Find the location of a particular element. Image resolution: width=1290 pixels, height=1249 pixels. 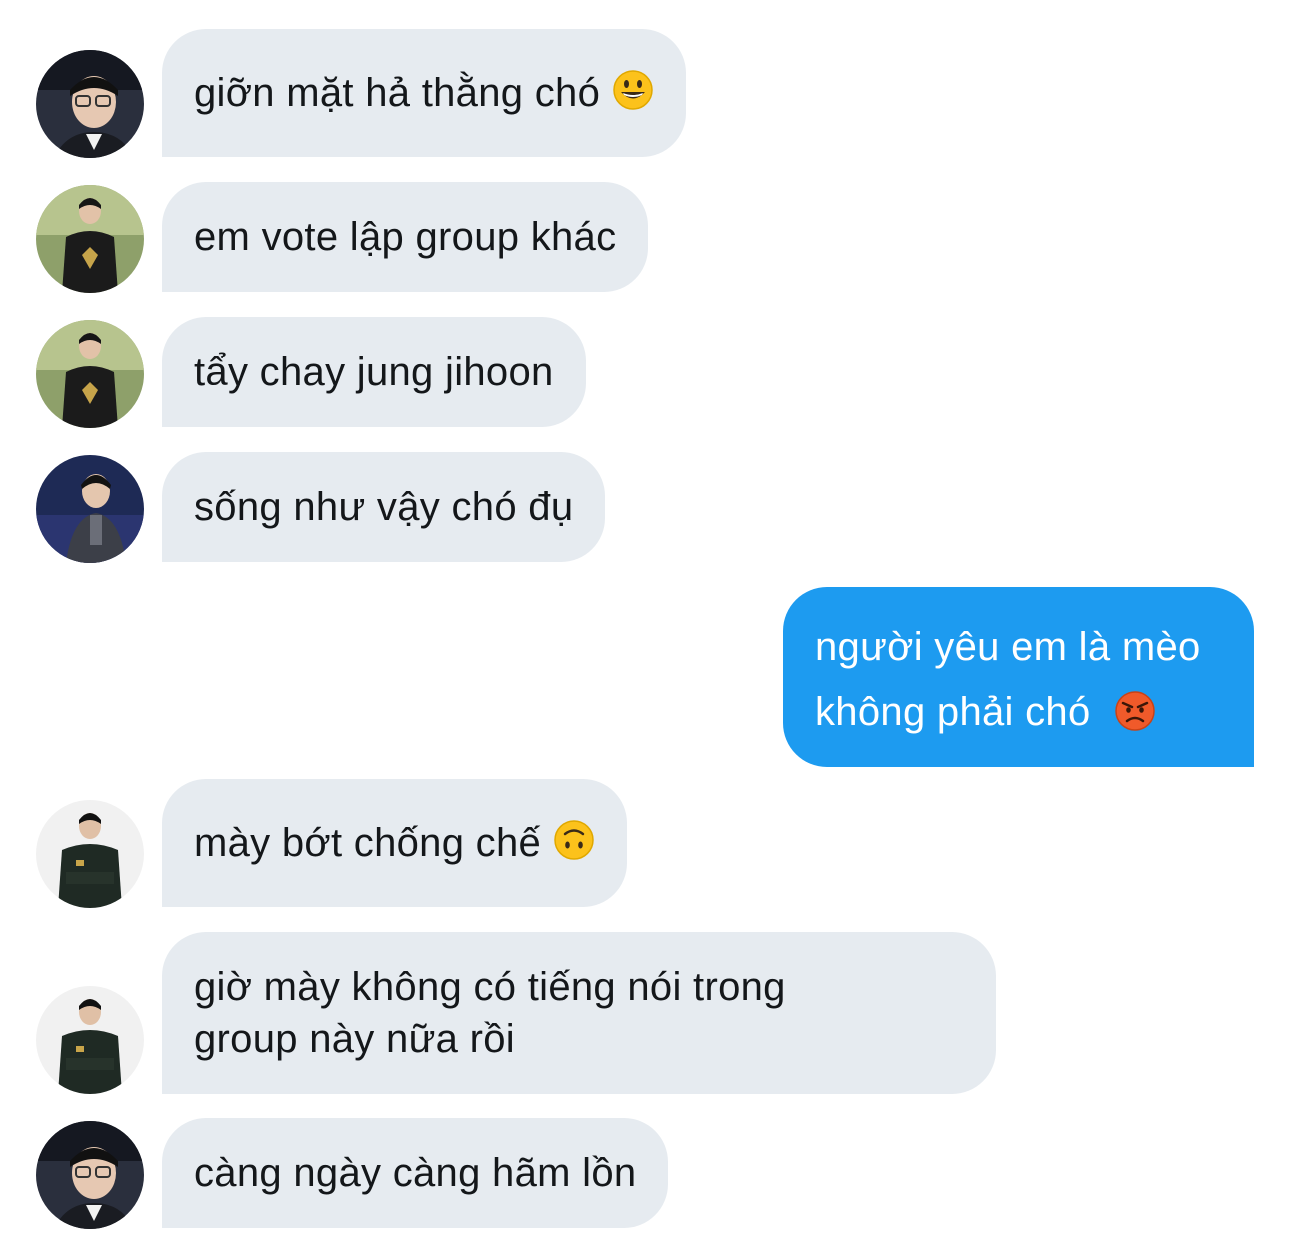

angry-face-emoji is located at coordinates (1135, 711).